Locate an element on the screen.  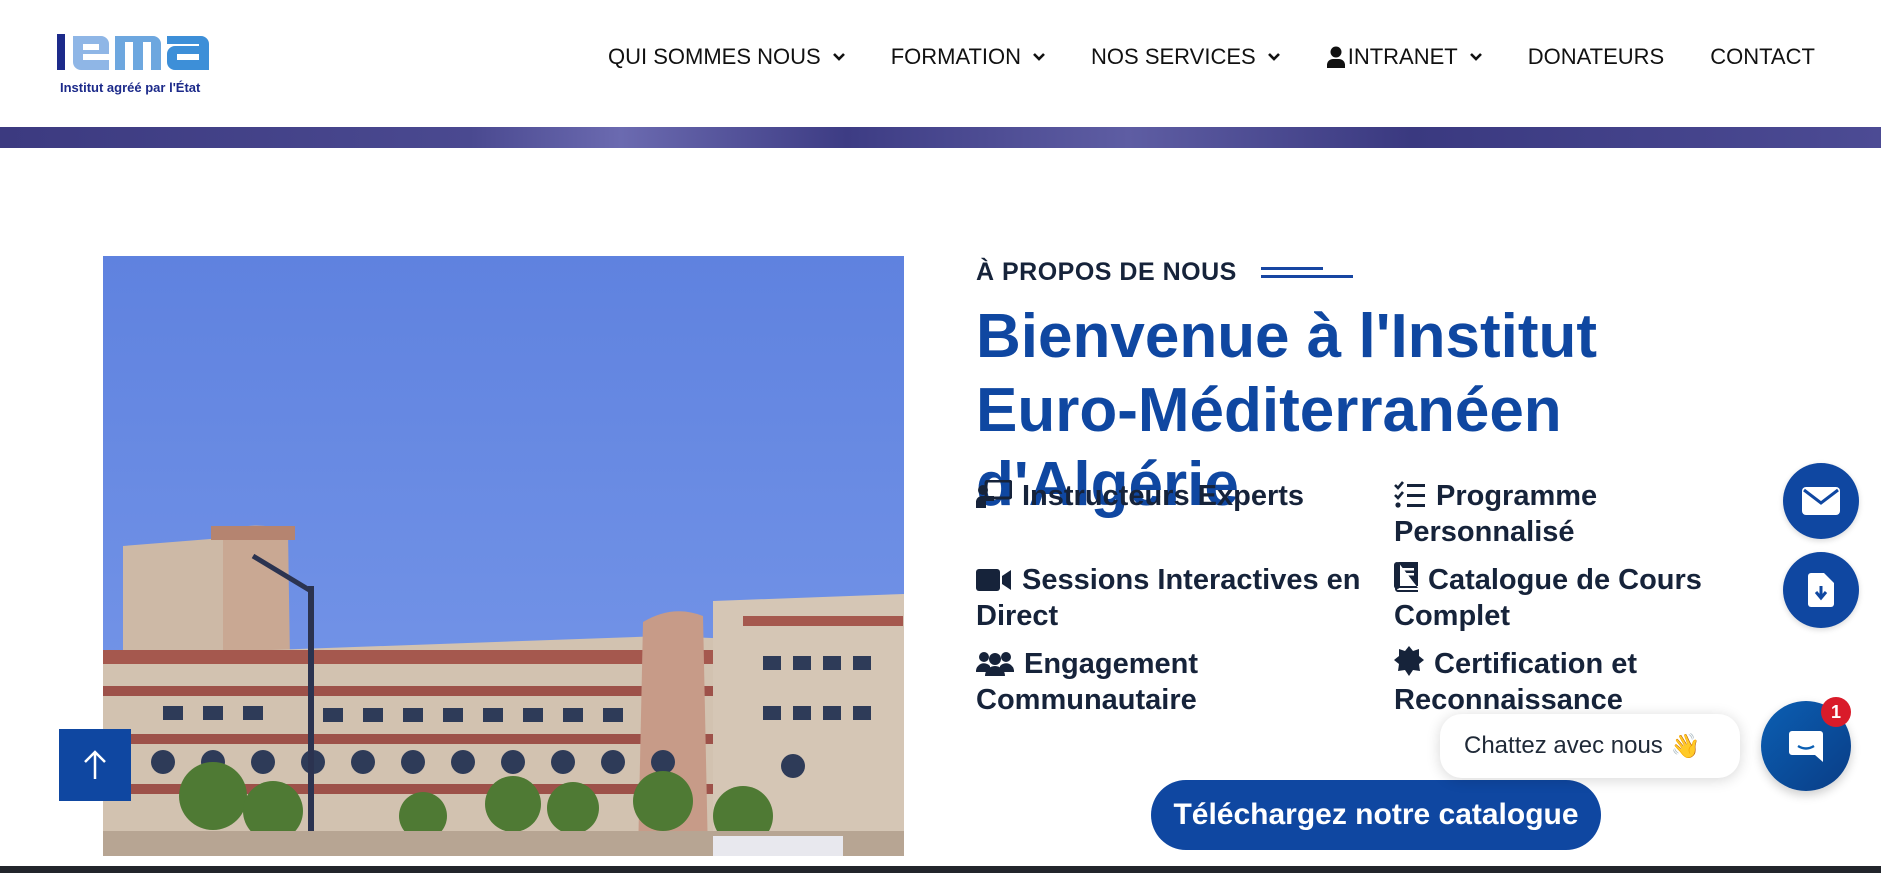
email-button is located at coordinates (1821, 501).